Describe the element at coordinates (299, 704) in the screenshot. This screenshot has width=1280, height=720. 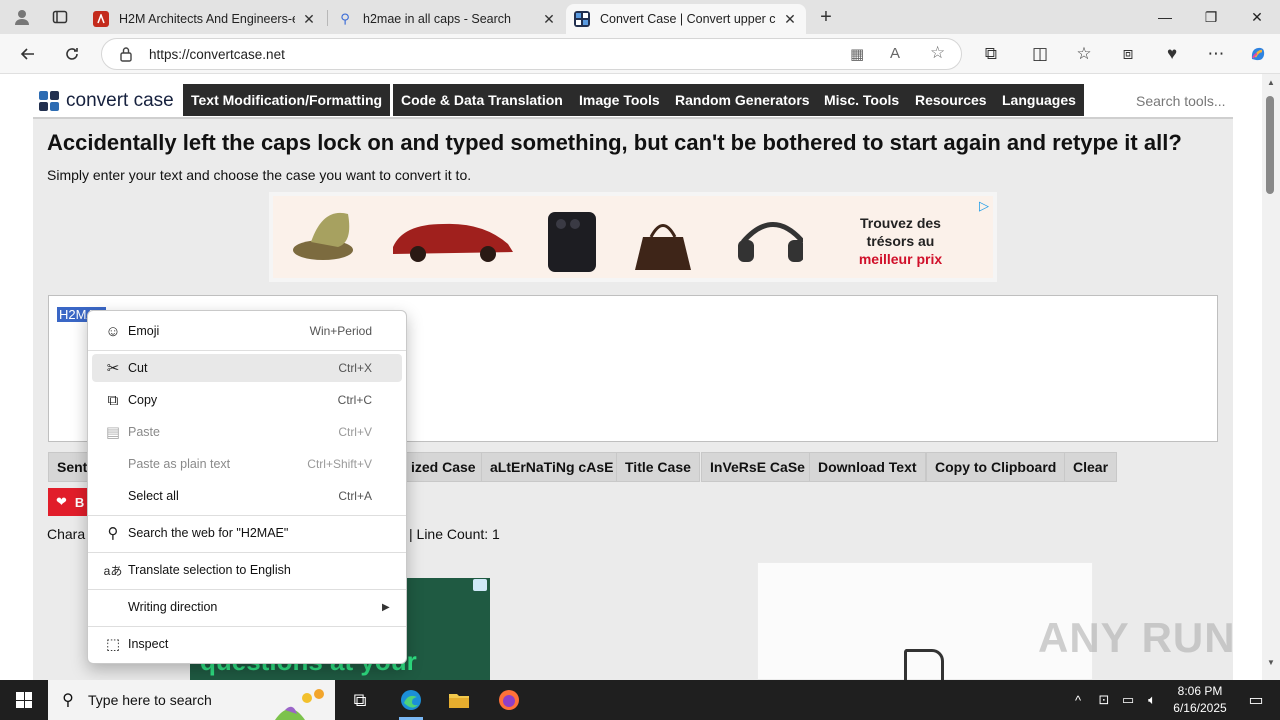
I see `search-highlight-icon` at that location.